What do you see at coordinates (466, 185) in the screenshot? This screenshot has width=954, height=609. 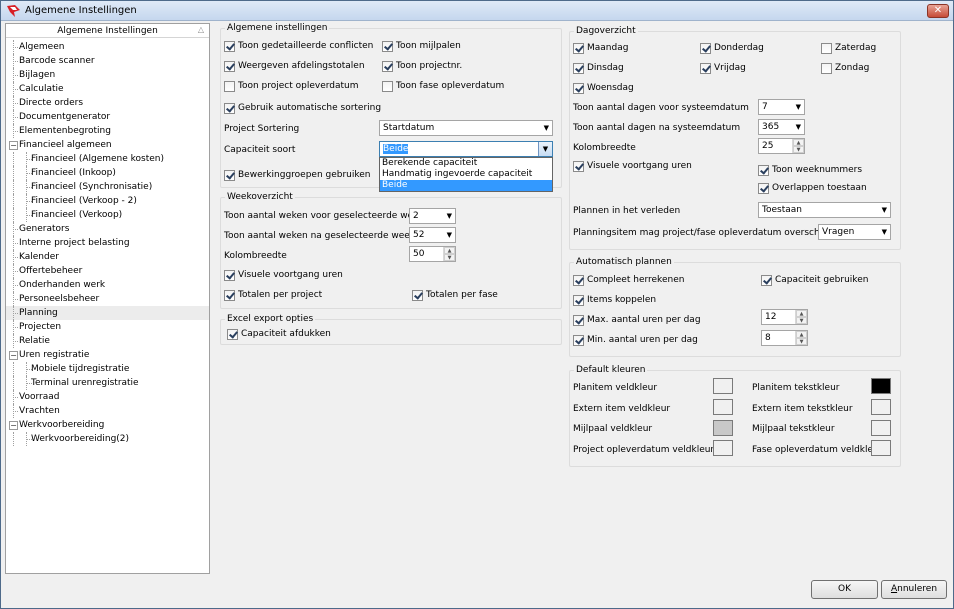 I see `dropdown-option: Beide` at bounding box center [466, 185].